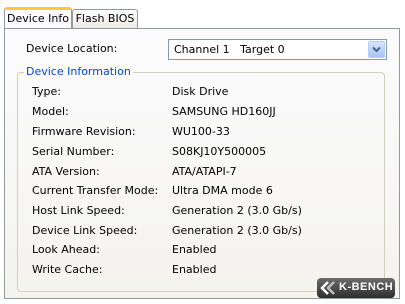  Describe the element at coordinates (134, 172) in the screenshot. I see `info-row-ata-version: ATA Version: ATA/ATAPI-7` at that location.